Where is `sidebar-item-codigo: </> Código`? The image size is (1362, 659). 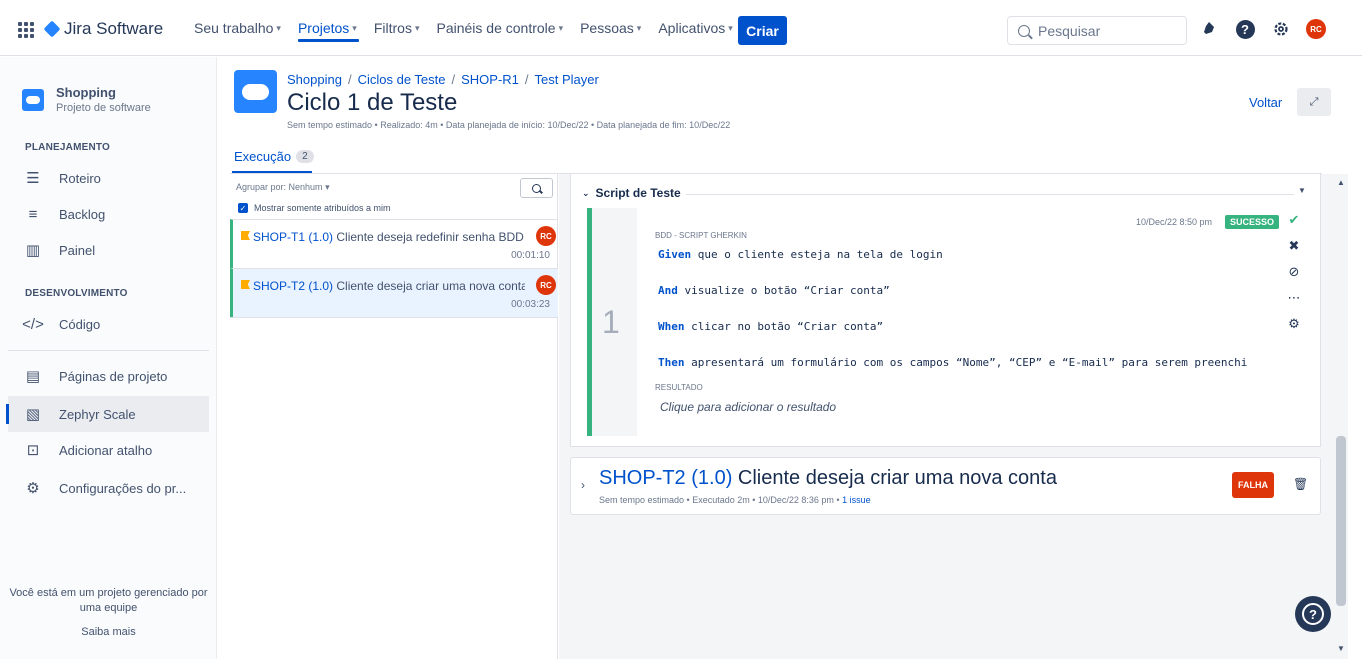 sidebar-item-codigo: </> Código is located at coordinates (108, 324).